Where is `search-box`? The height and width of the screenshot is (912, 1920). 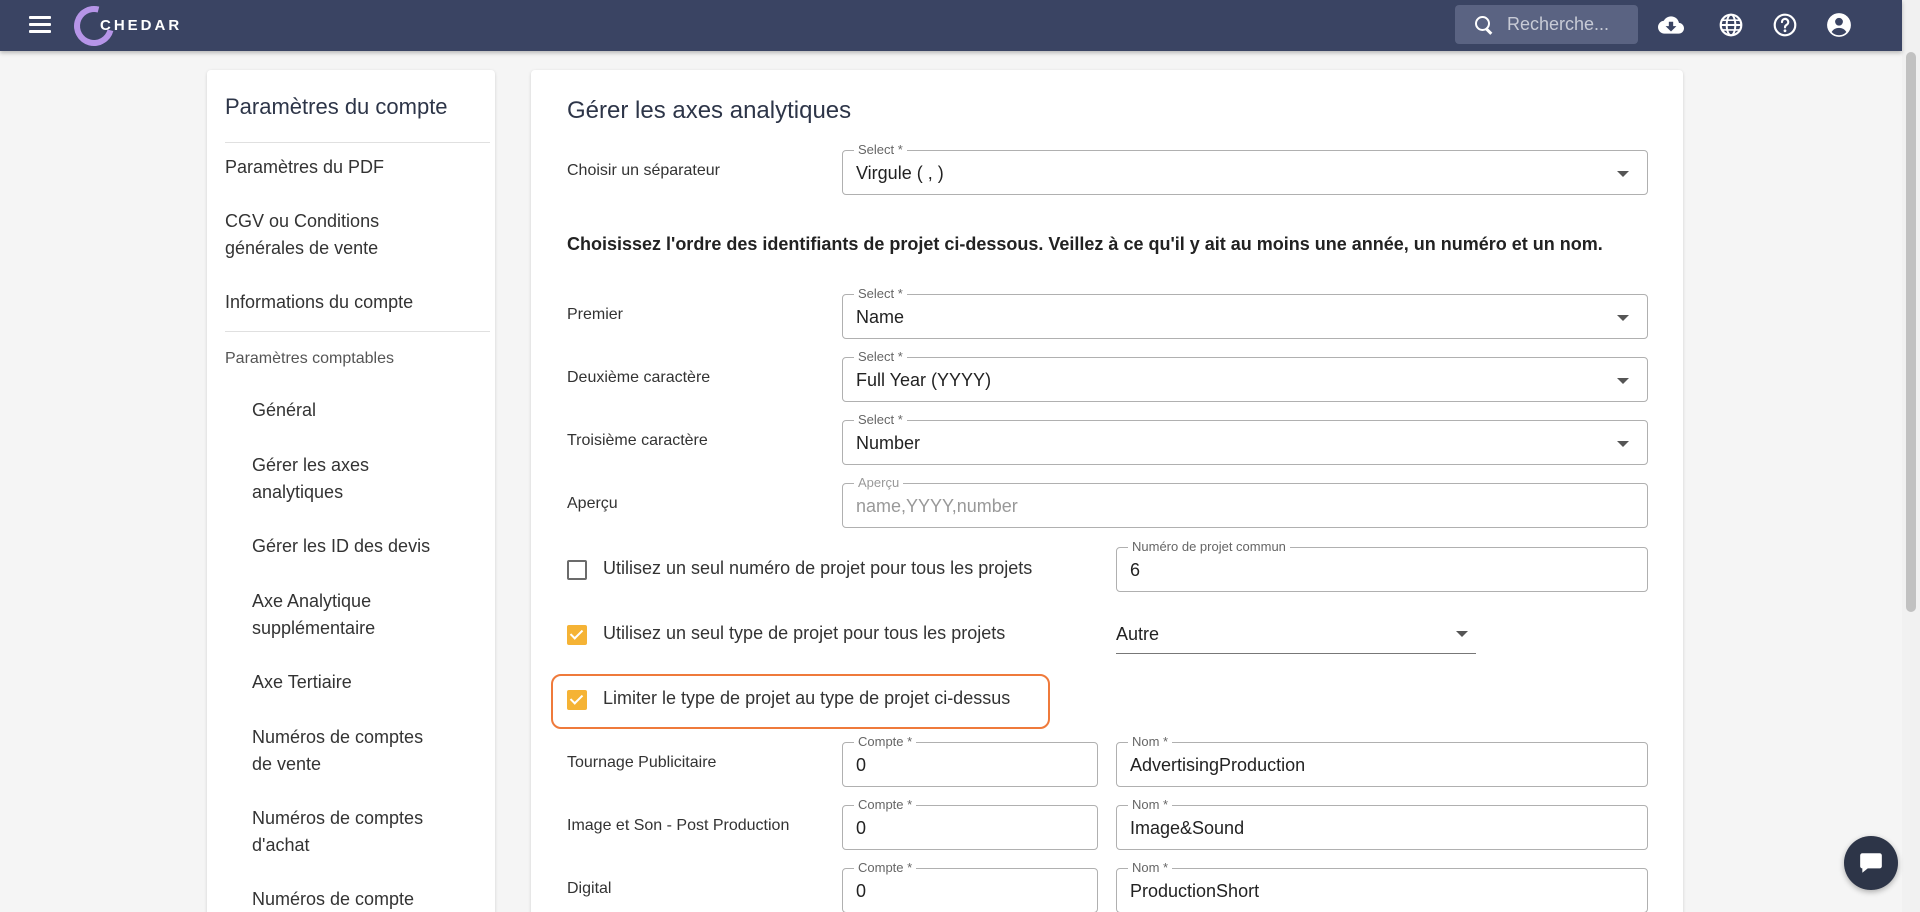
search-box is located at coordinates (1546, 24).